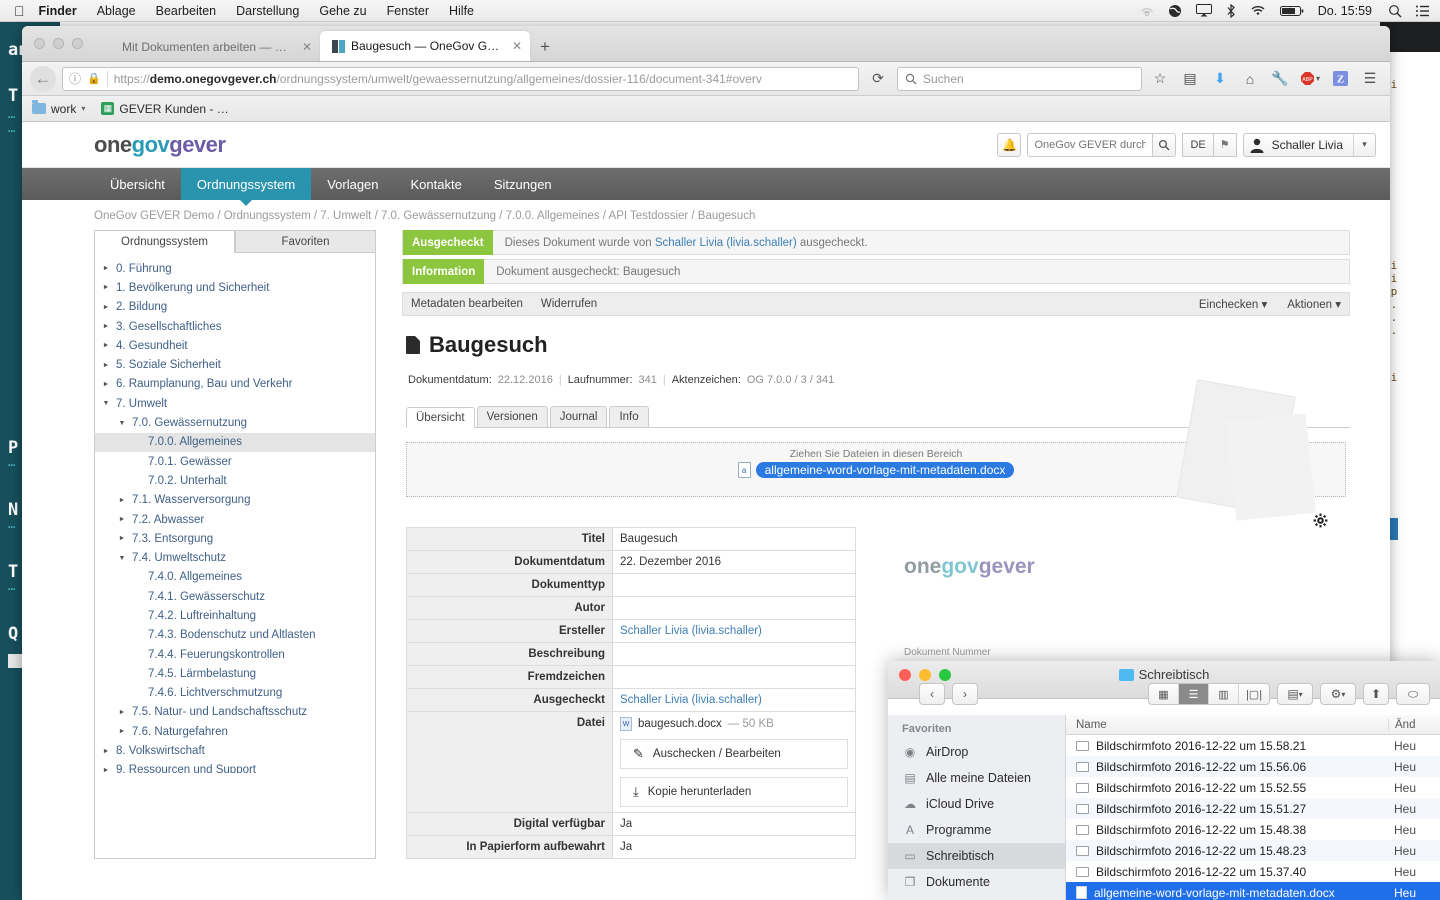  What do you see at coordinates (235, 403) in the screenshot?
I see `tree-node: ▼ 7. Umwelt` at bounding box center [235, 403].